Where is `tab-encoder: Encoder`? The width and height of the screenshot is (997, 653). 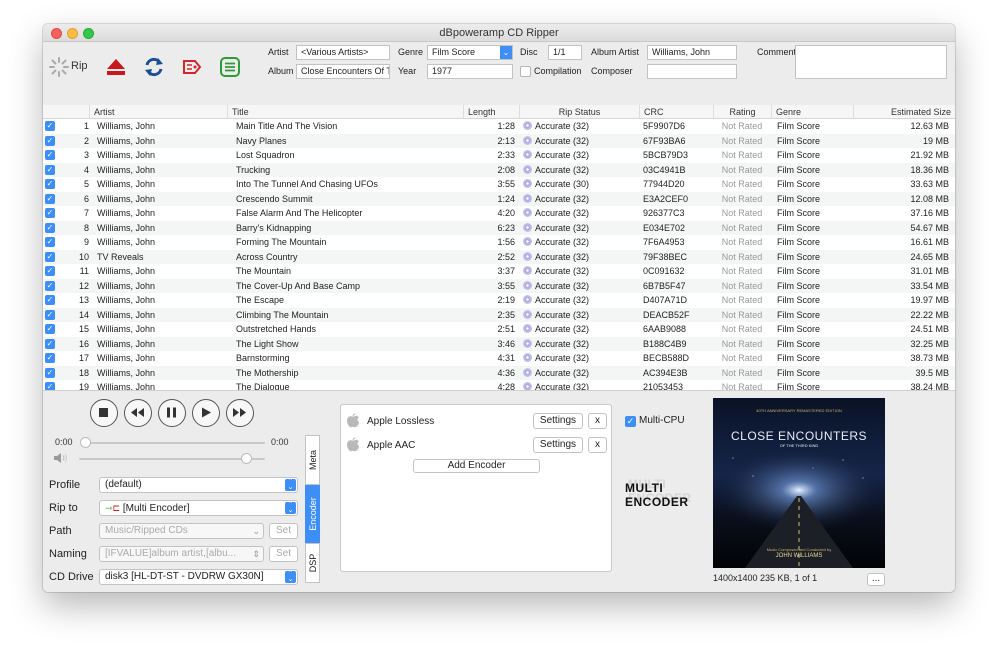
tab-encoder: Encoder is located at coordinates (312, 514).